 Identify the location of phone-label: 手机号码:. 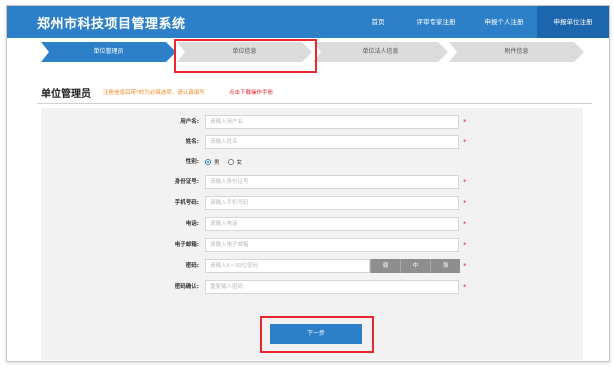
(186, 203).